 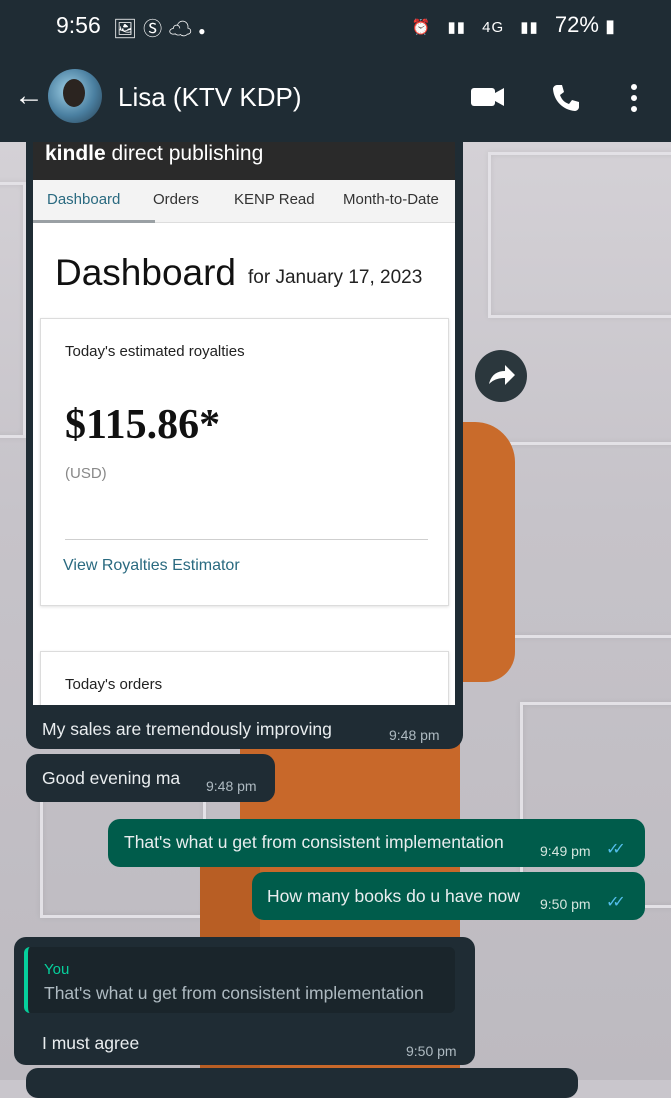 I want to click on royalties-label: Today's estimated royalties, so click(x=155, y=351).